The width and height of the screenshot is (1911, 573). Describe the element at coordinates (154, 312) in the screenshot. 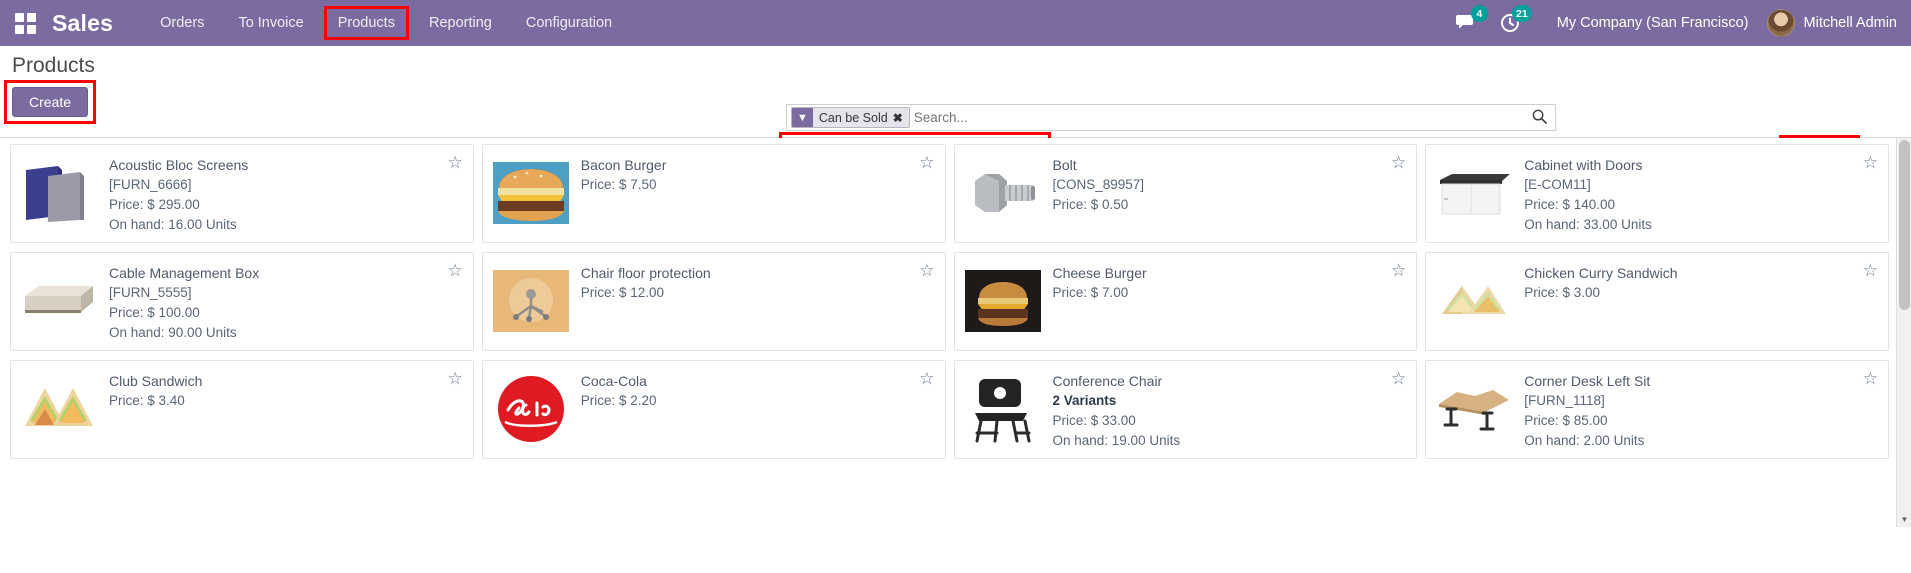

I see `product-price: Price: $ 100.00` at that location.